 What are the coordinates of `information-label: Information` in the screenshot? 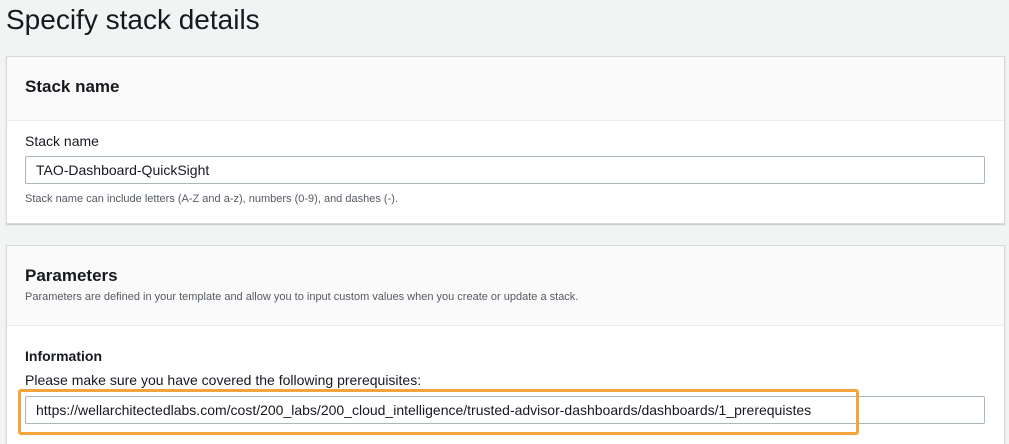 It's located at (63, 356).